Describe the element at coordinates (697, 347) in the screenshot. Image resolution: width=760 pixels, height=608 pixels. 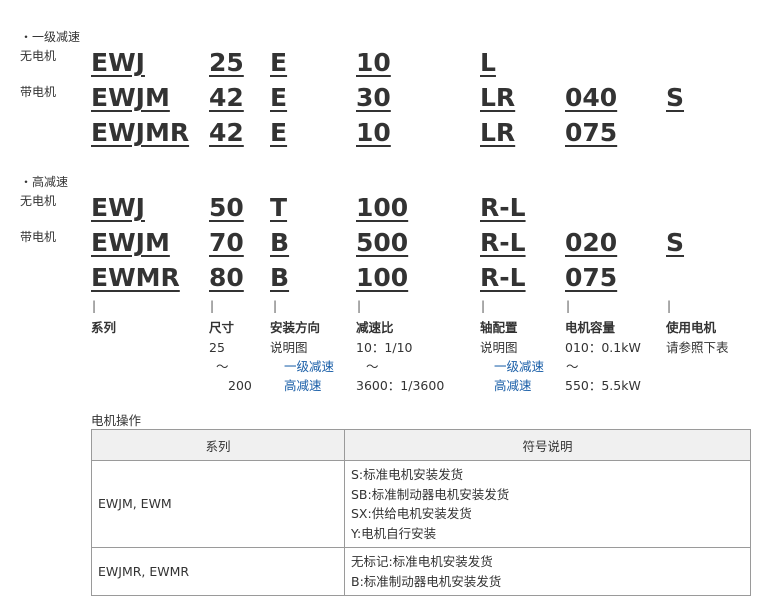
I see `motor-note: 请参照下表` at that location.